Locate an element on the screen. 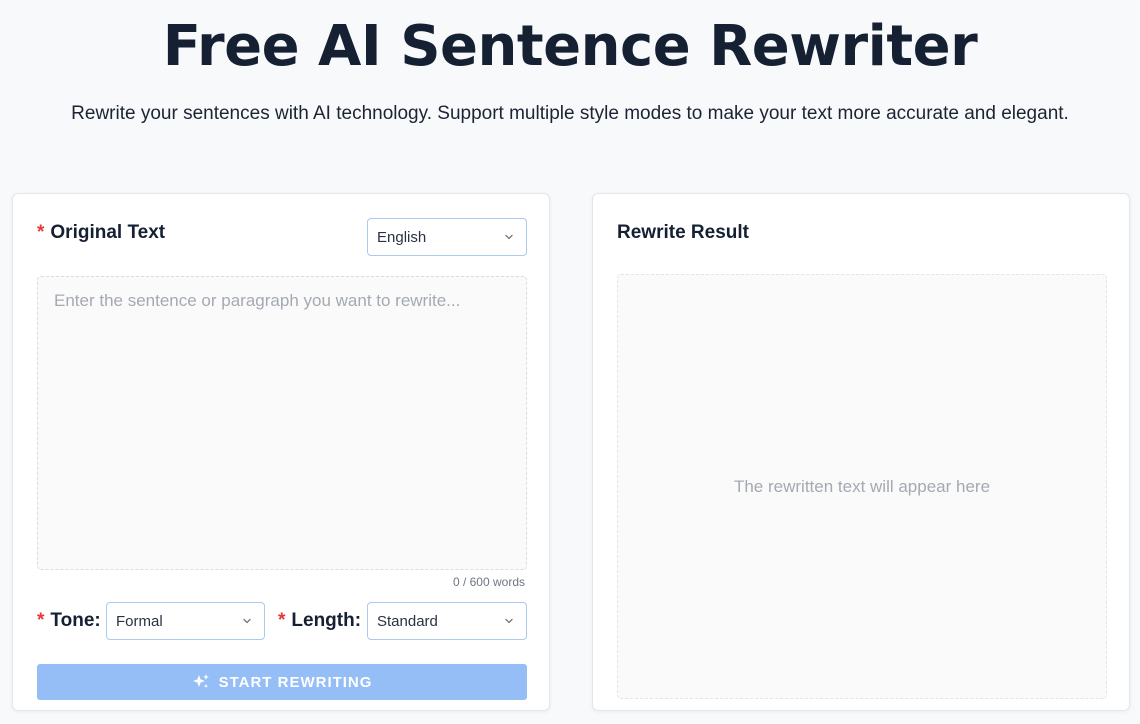  tone-label-text: Tone: is located at coordinates (75, 620).